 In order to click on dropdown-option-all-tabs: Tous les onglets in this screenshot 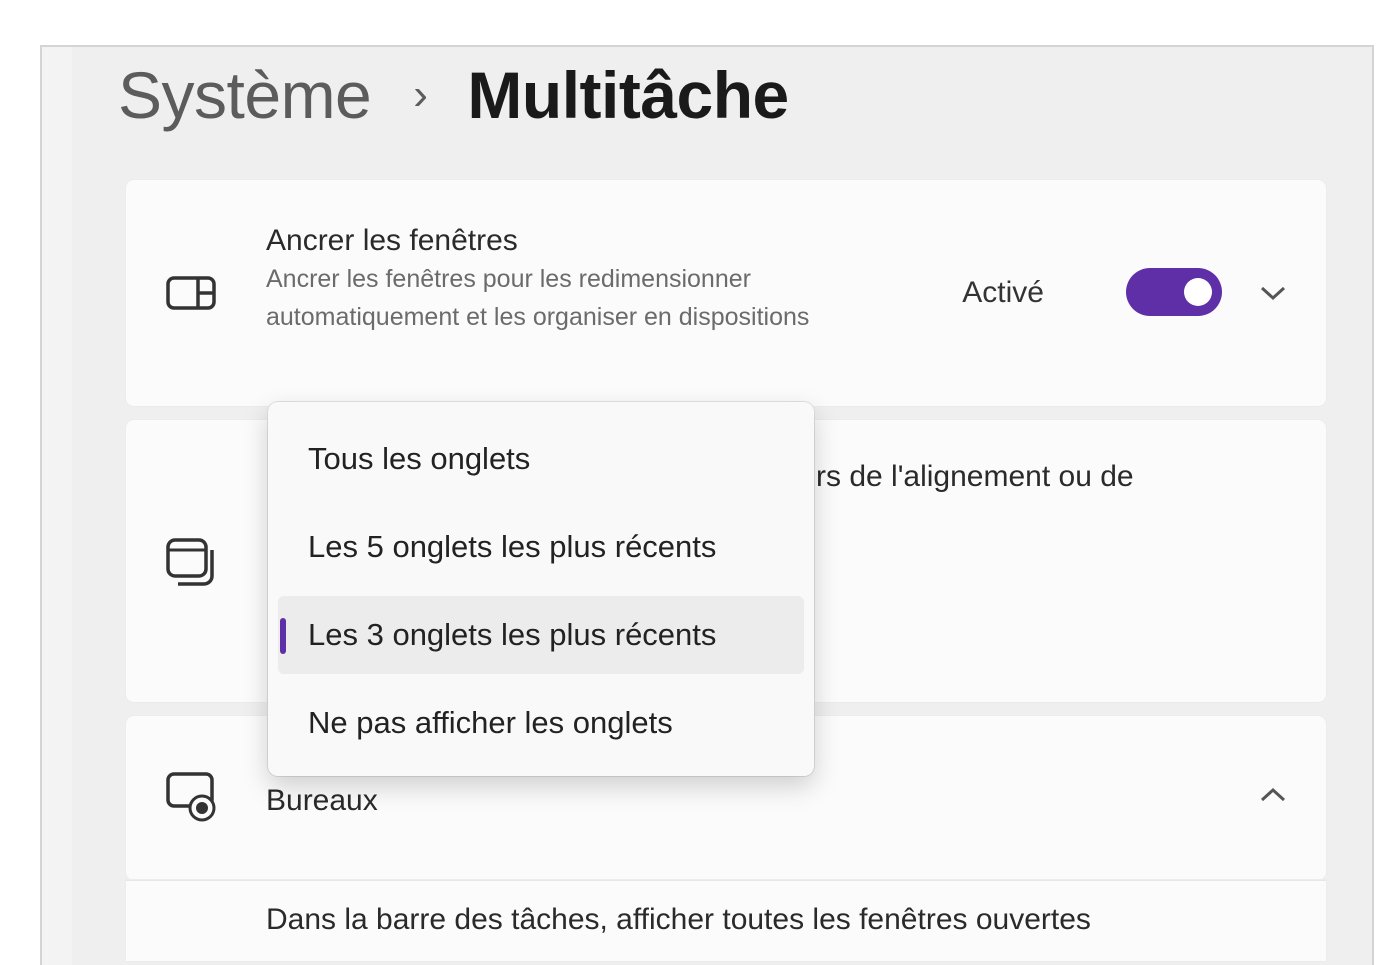, I will do `click(541, 459)`.